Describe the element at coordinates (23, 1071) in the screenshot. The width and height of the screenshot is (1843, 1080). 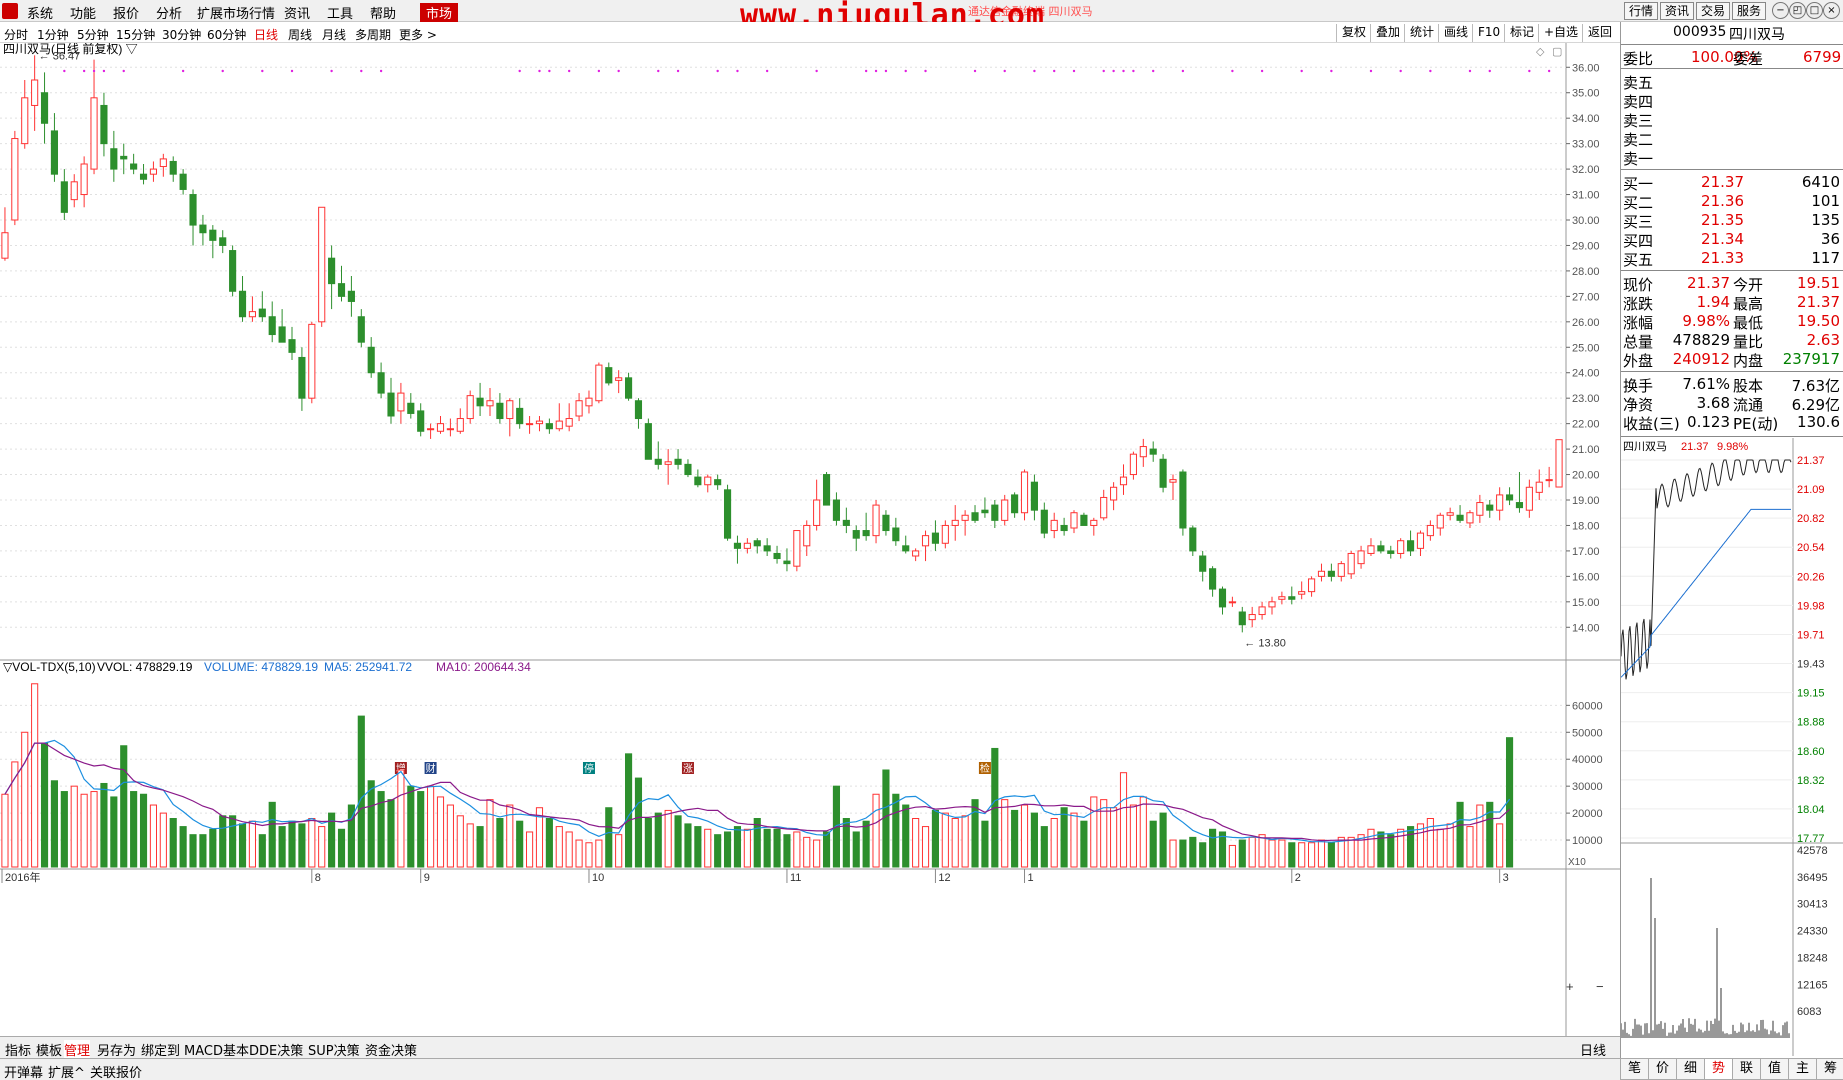
I see `danmu-toggle: 开弹幕` at that location.